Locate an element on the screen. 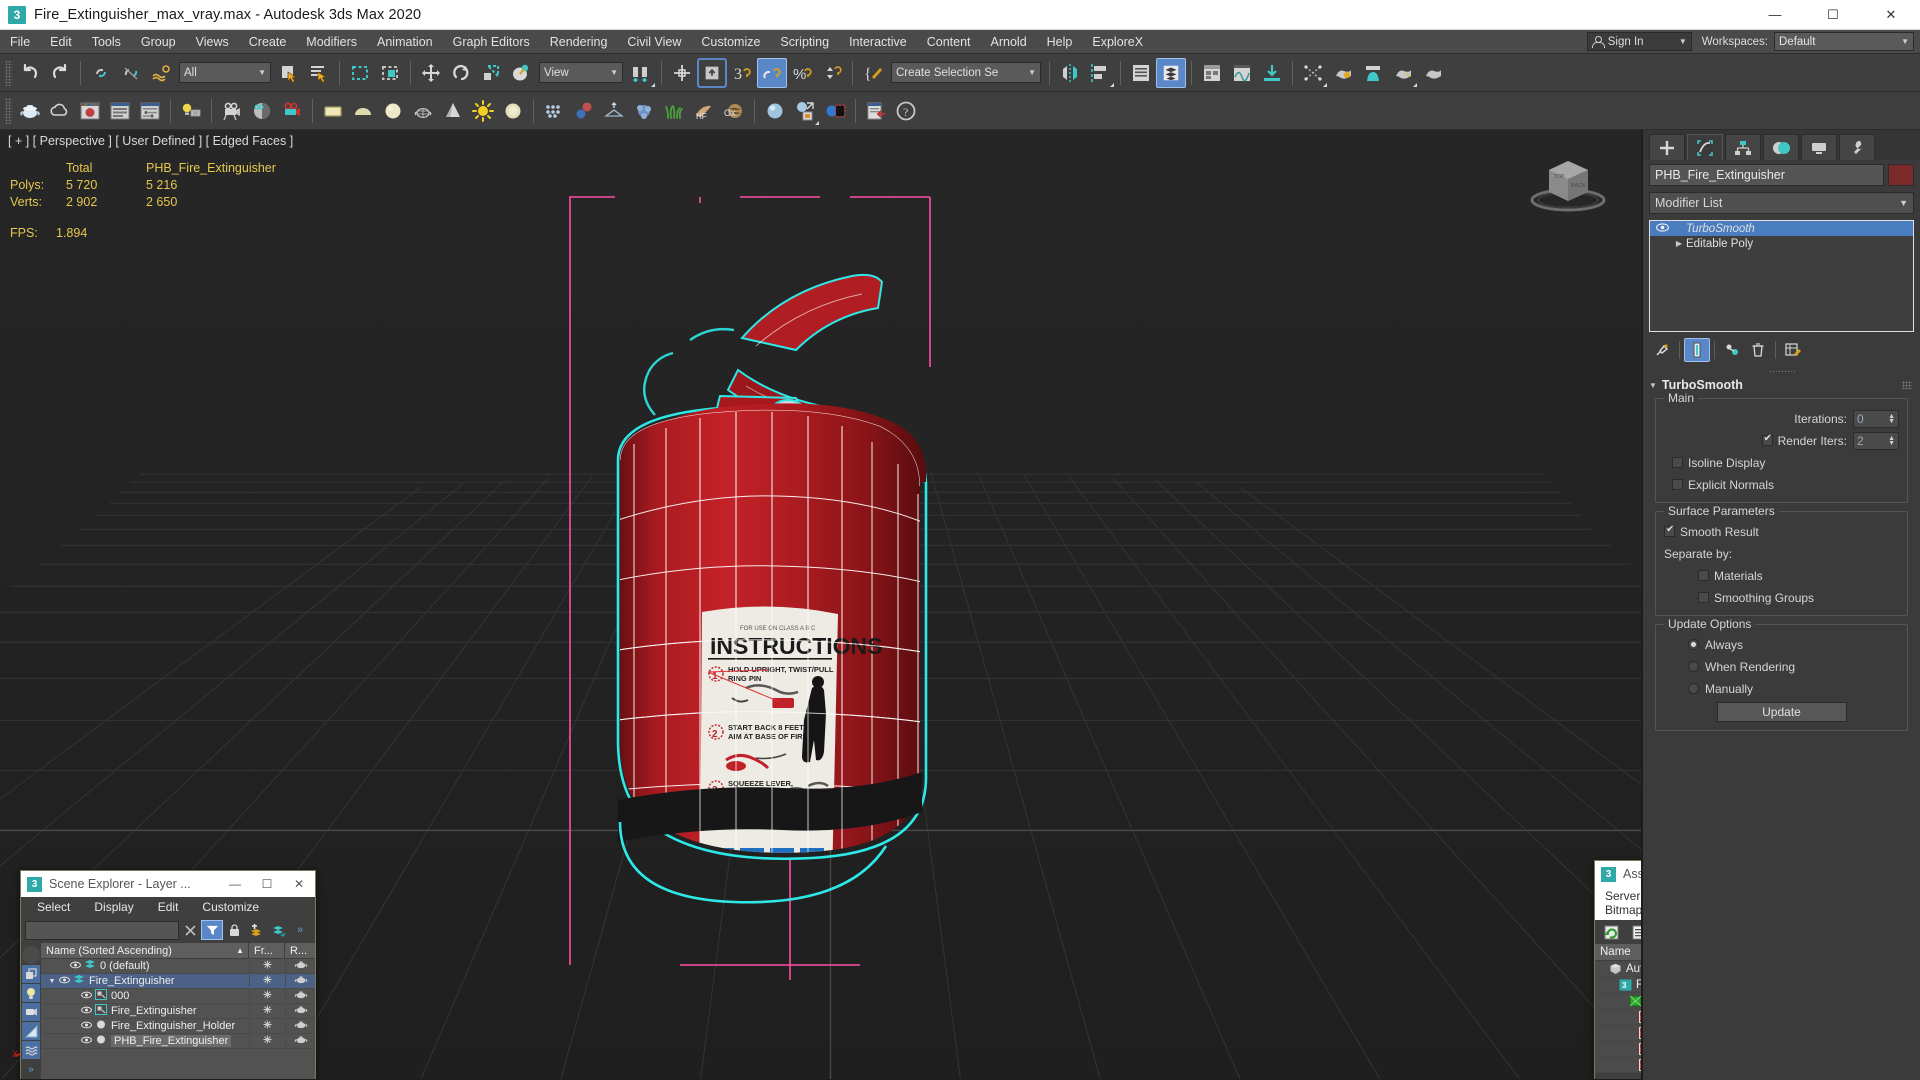  manually-radio is located at coordinates (1693, 688).